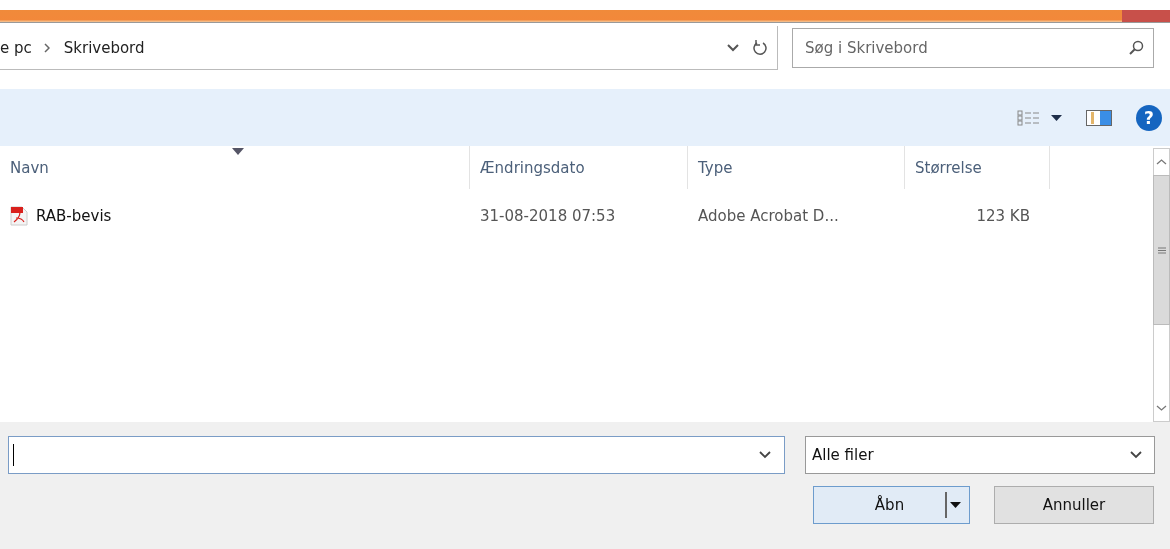  What do you see at coordinates (1161, 250) in the screenshot?
I see `scroll-thumb` at bounding box center [1161, 250].